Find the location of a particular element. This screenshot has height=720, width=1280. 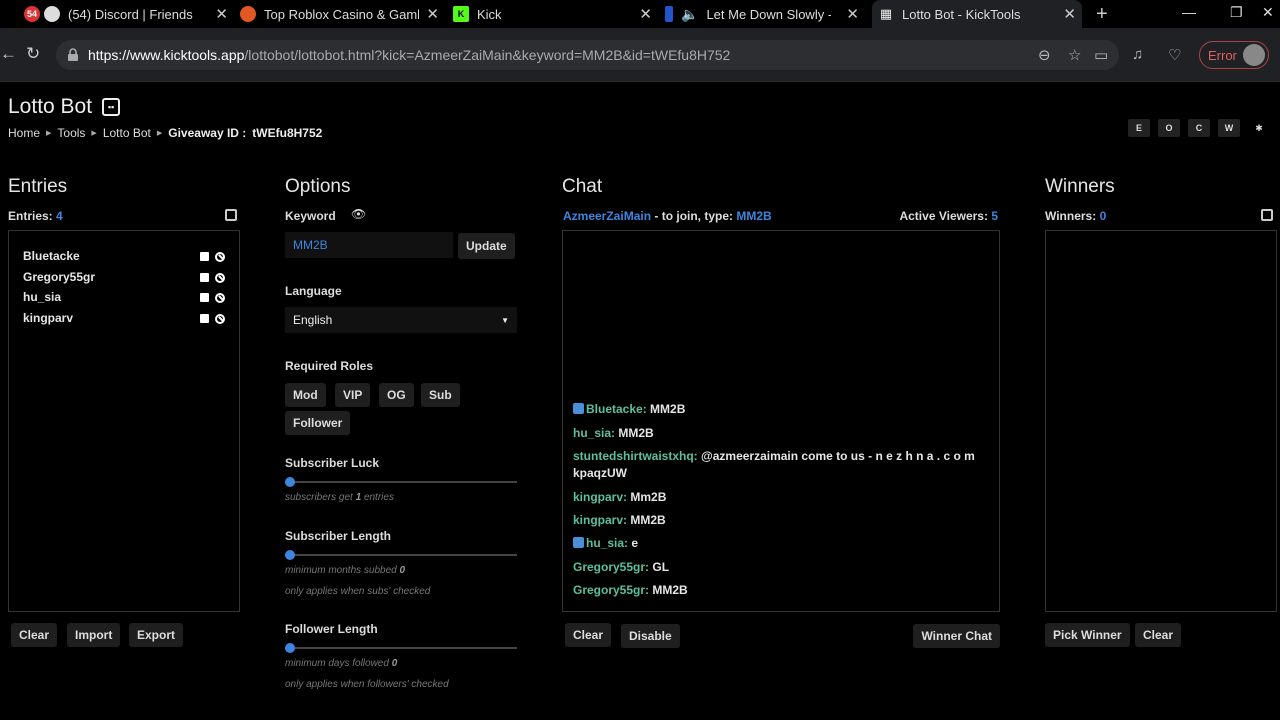

channel-link: AzmeerZaiMain is located at coordinates (607, 216).